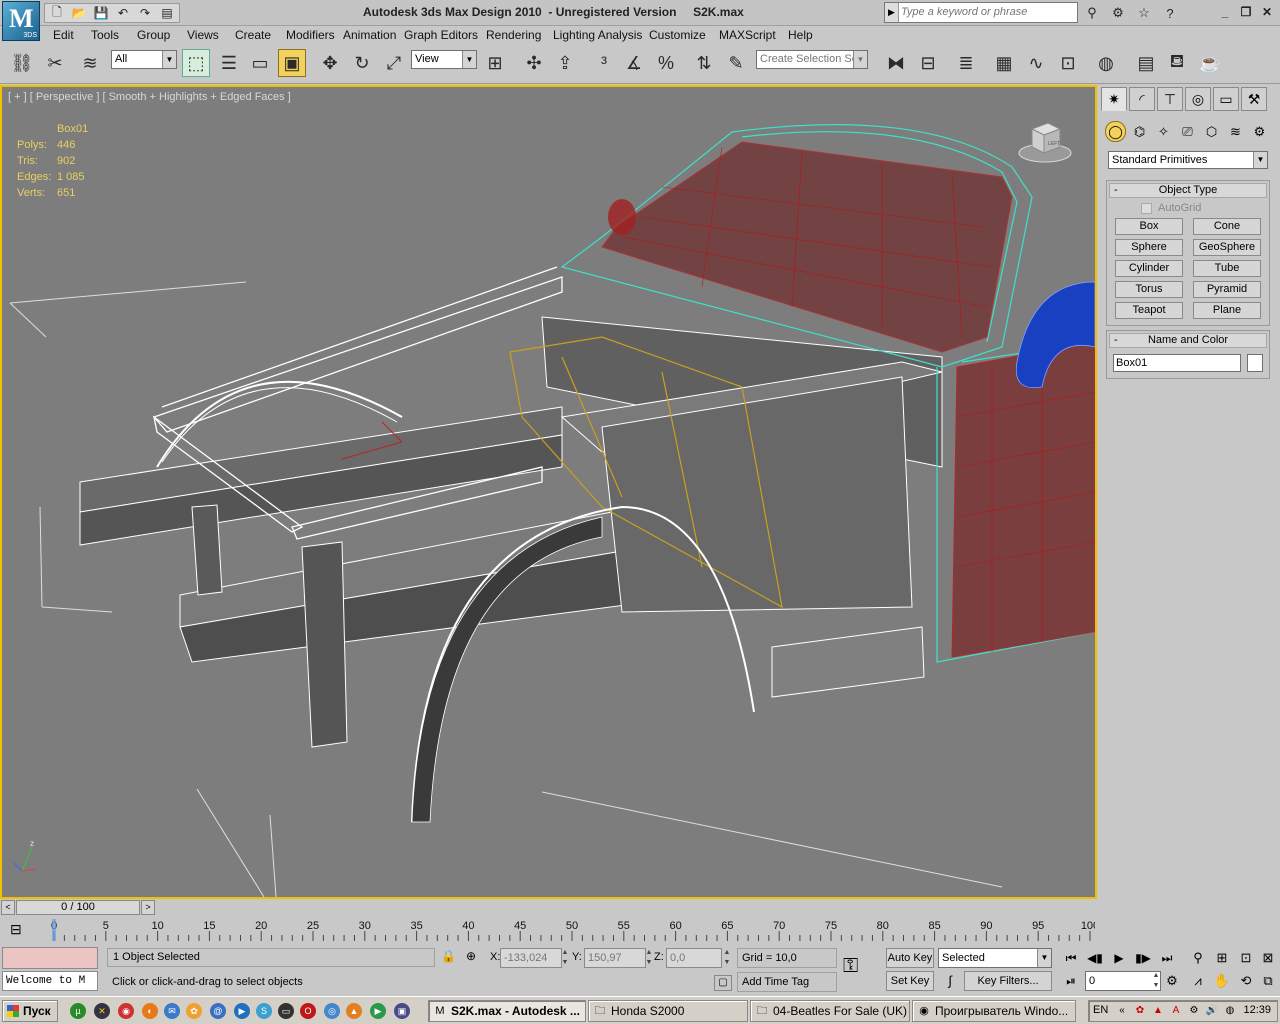 Image resolution: width=1280 pixels, height=1024 pixels. Describe the element at coordinates (513, 35) in the screenshot. I see `menu-rendering: Rendering` at that location.